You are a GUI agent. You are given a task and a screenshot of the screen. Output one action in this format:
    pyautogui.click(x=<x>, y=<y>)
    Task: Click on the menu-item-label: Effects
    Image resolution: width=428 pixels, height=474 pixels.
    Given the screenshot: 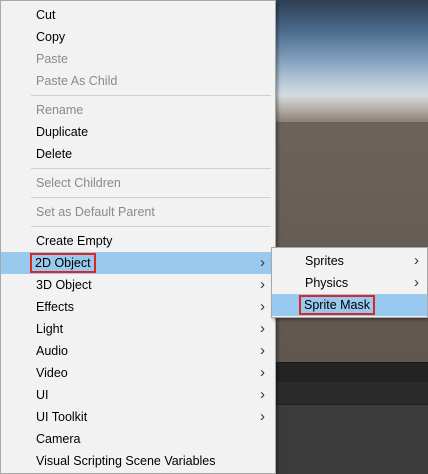 What is the action you would take?
    pyautogui.click(x=55, y=307)
    